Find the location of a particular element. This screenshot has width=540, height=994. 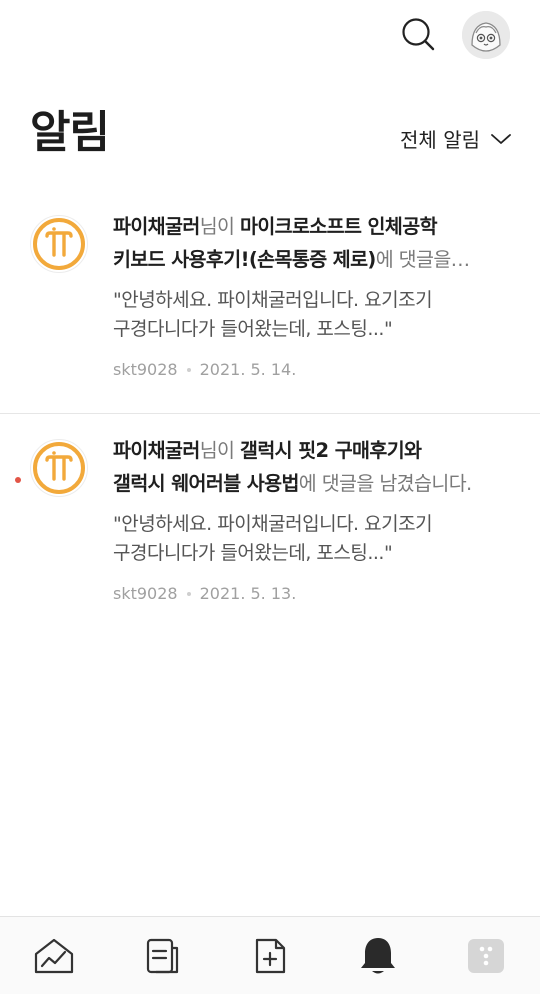

post-title-part1: 갤럭시 핏2 구매후기와 is located at coordinates (331, 450).